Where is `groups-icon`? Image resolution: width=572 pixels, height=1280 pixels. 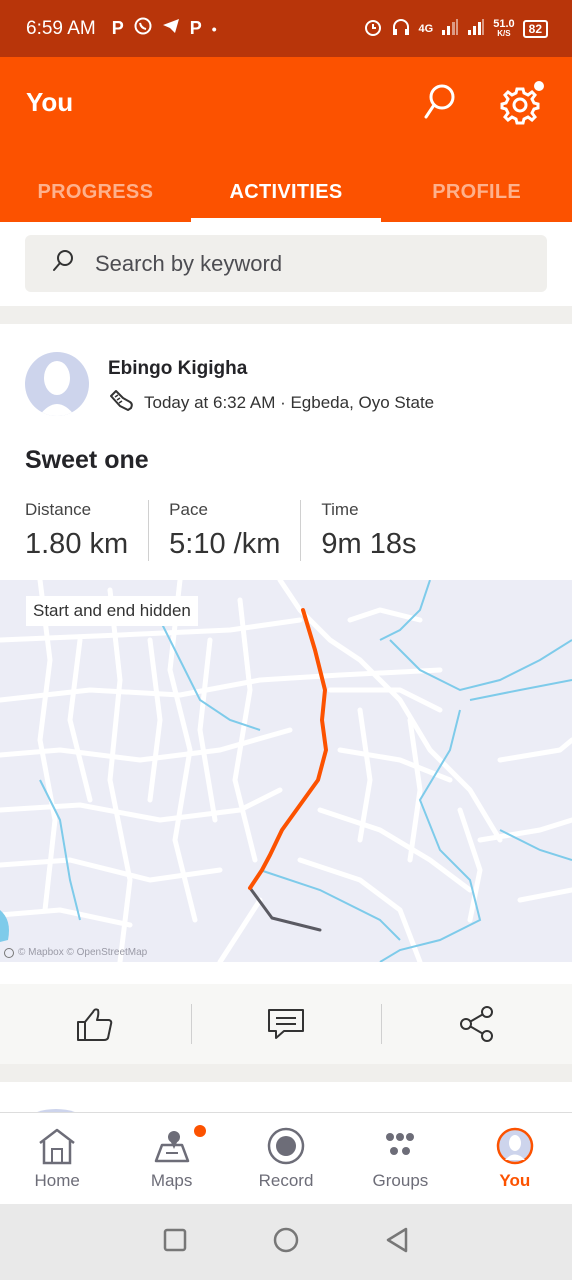 groups-icon is located at coordinates (400, 1144).